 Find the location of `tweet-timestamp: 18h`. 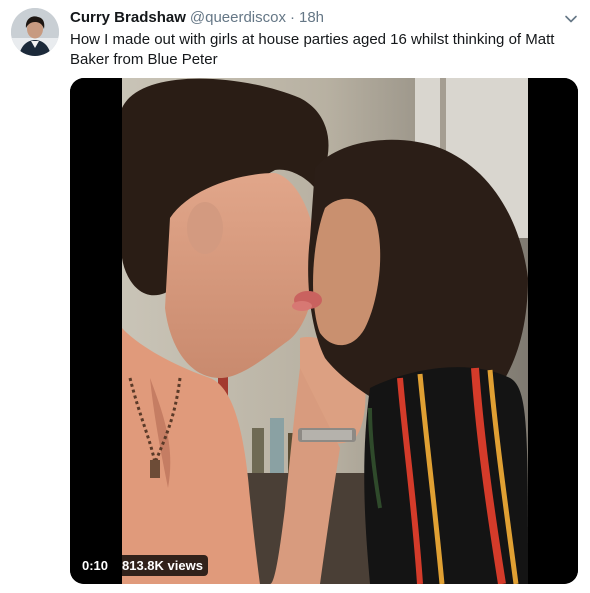

tweet-timestamp: 18h is located at coordinates (311, 17).